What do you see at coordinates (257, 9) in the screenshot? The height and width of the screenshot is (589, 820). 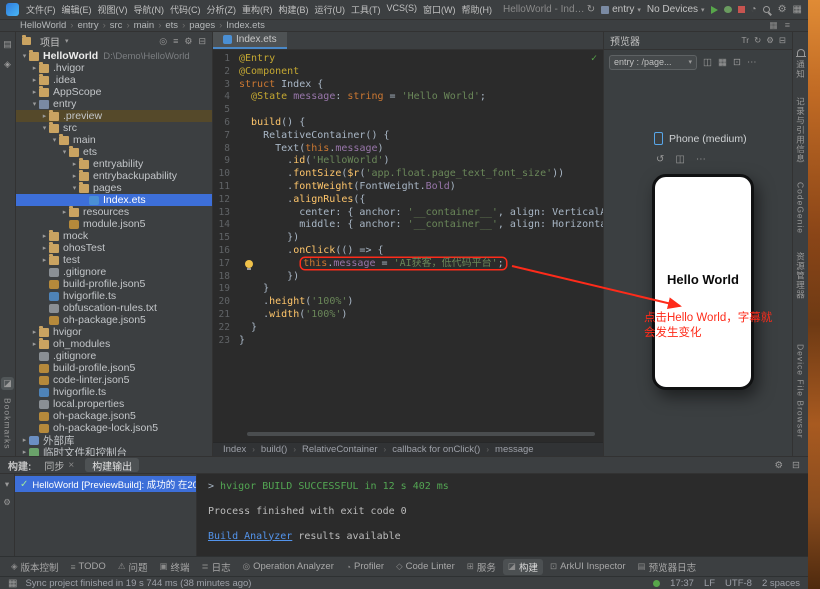 I see `menu-item: 重构(R)` at bounding box center [257, 9].